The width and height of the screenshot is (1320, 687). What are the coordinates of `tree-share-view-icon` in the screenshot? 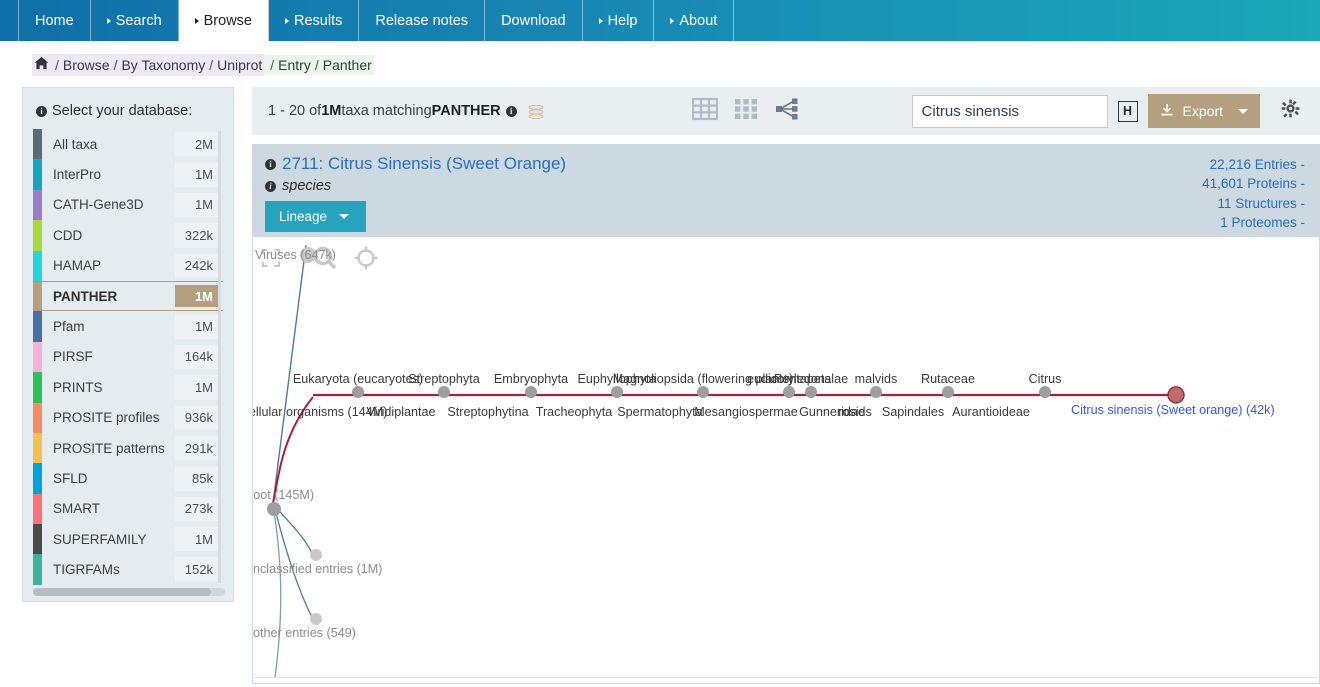 It's located at (787, 111).